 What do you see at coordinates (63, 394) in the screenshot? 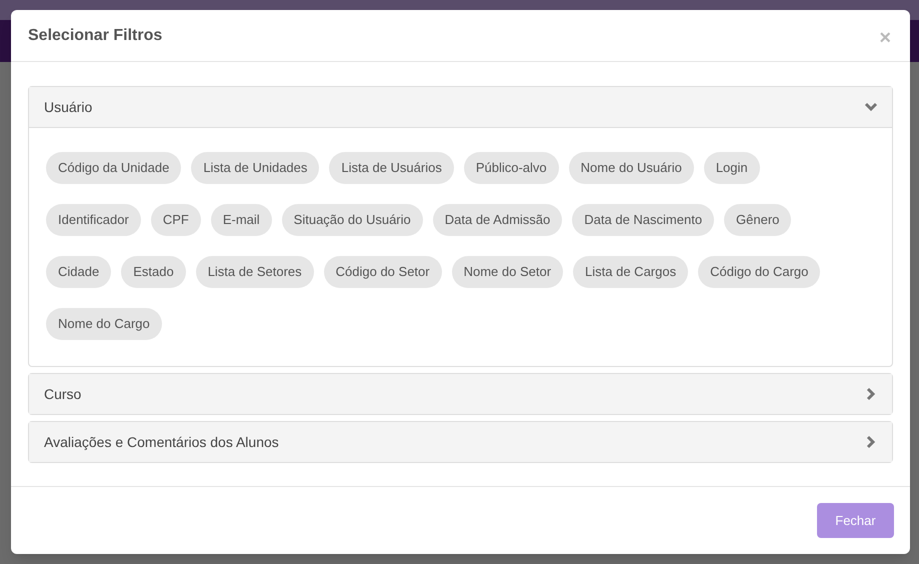
I see `panel-title: Curso` at bounding box center [63, 394].